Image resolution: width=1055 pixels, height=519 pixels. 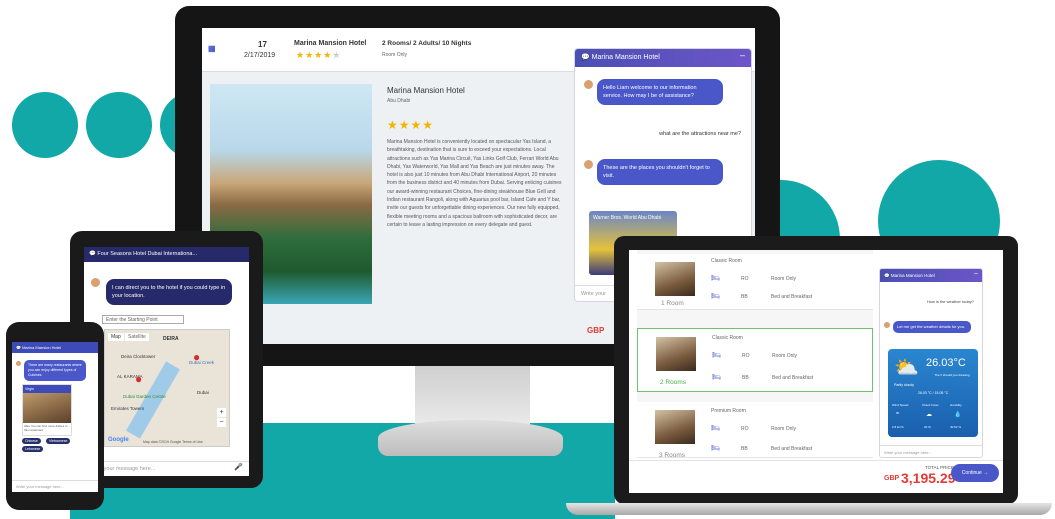 What do you see at coordinates (728, 411) in the screenshot?
I see `room-name: Premium Room` at bounding box center [728, 411].